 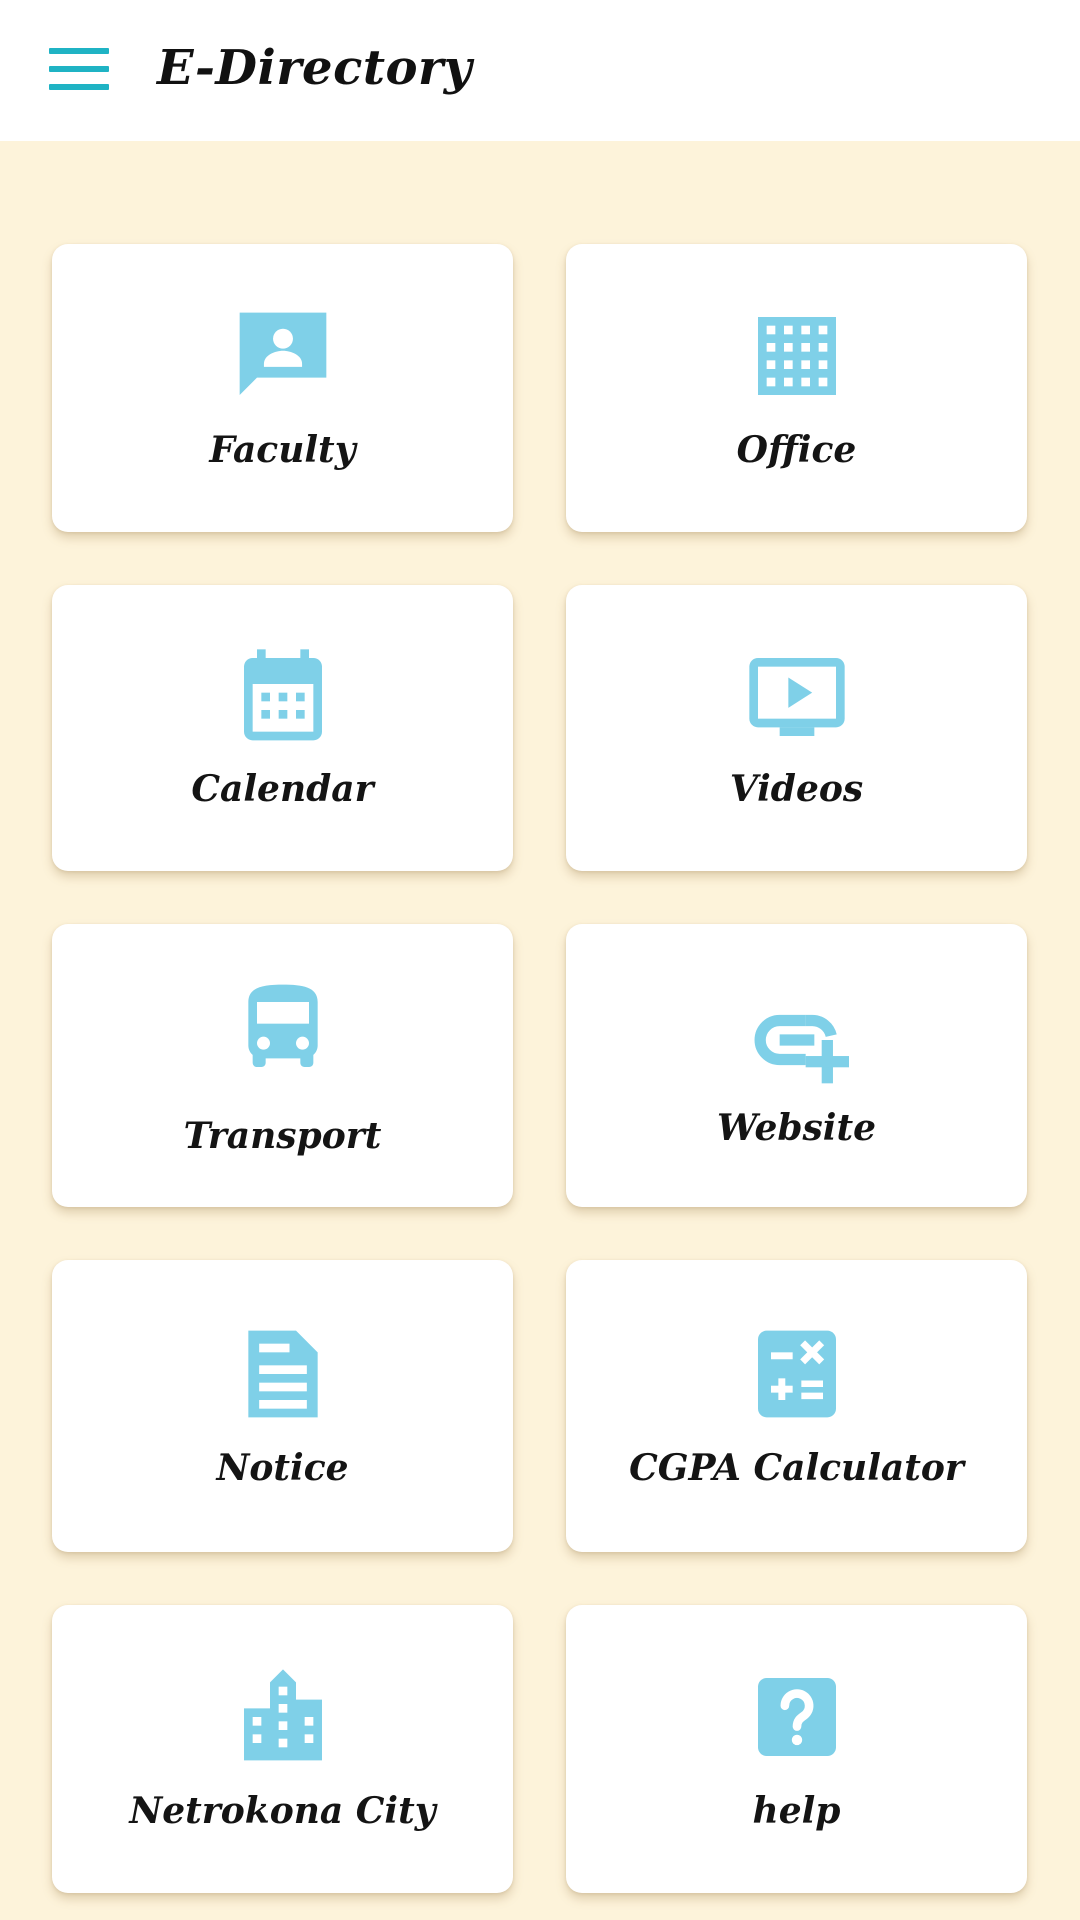 What do you see at coordinates (797, 1717) in the screenshot?
I see `help-icon` at bounding box center [797, 1717].